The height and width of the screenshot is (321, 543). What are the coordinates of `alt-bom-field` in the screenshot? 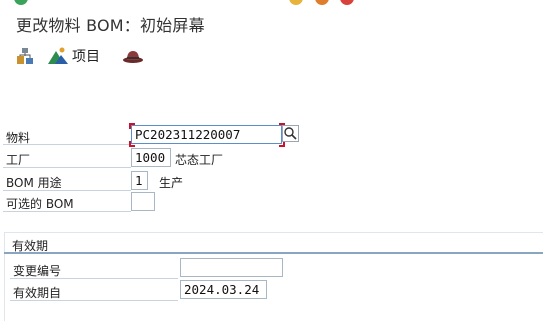 It's located at (143, 201).